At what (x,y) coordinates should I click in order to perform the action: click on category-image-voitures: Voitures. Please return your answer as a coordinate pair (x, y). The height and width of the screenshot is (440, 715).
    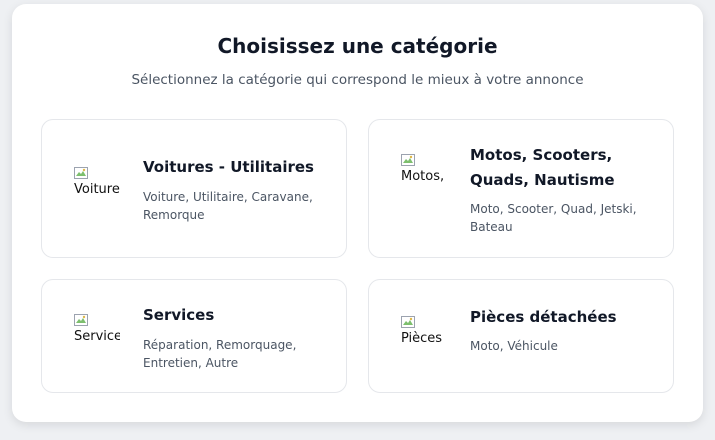
    Looking at the image, I should click on (97, 182).